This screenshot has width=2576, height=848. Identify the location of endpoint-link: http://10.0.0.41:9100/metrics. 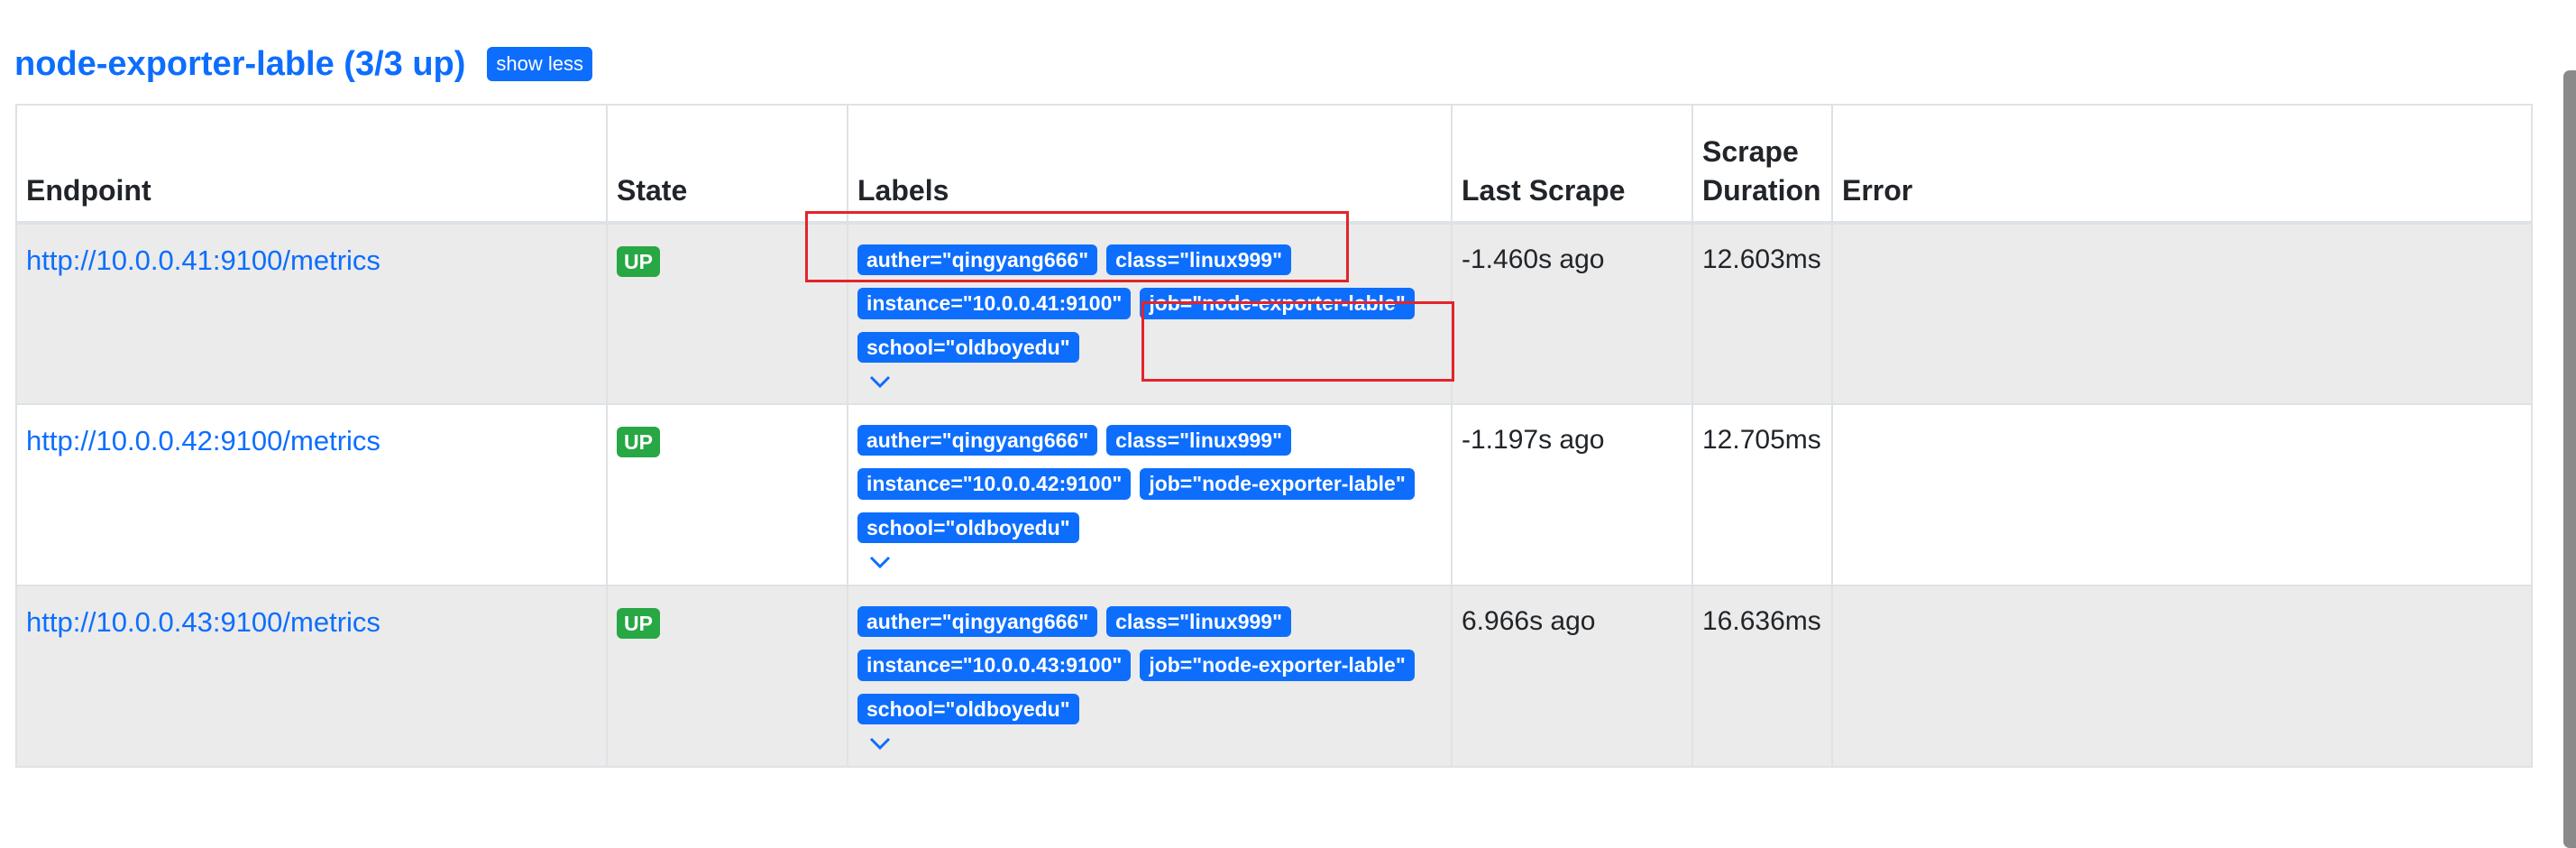
(203, 260).